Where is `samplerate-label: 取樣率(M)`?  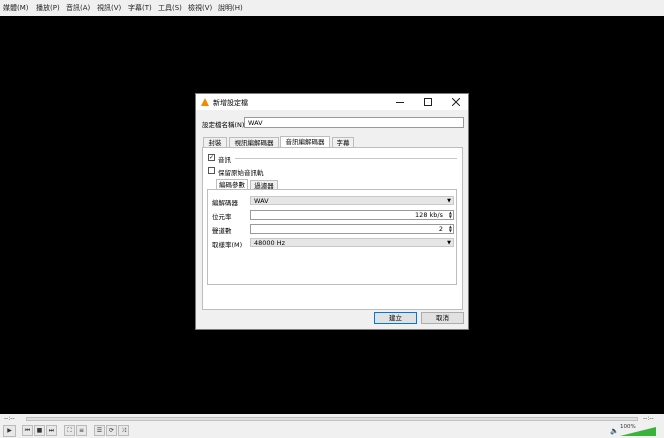
samplerate-label: 取樣率(M) is located at coordinates (227, 245).